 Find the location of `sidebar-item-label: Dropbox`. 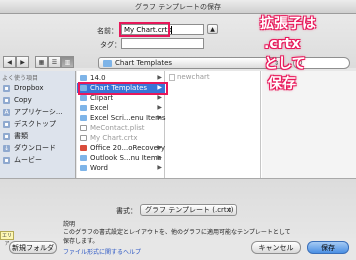

sidebar-item-label: Dropbox is located at coordinates (29, 88).